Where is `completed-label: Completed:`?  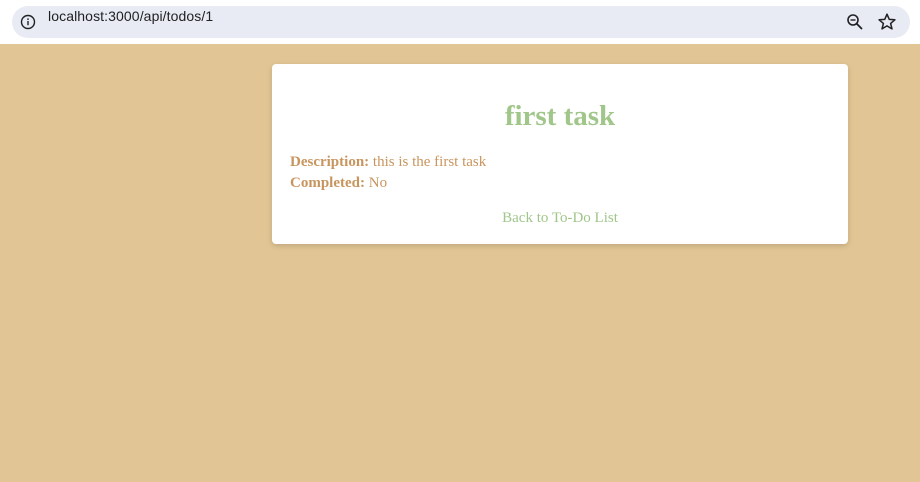 completed-label: Completed: is located at coordinates (327, 183).